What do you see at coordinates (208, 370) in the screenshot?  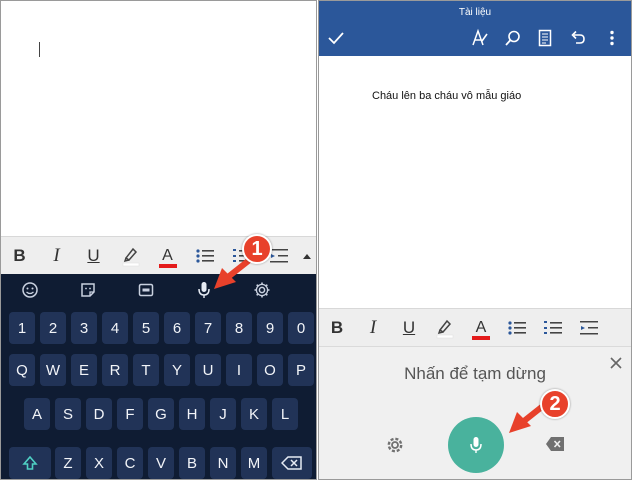 I see `key-u: U` at bounding box center [208, 370].